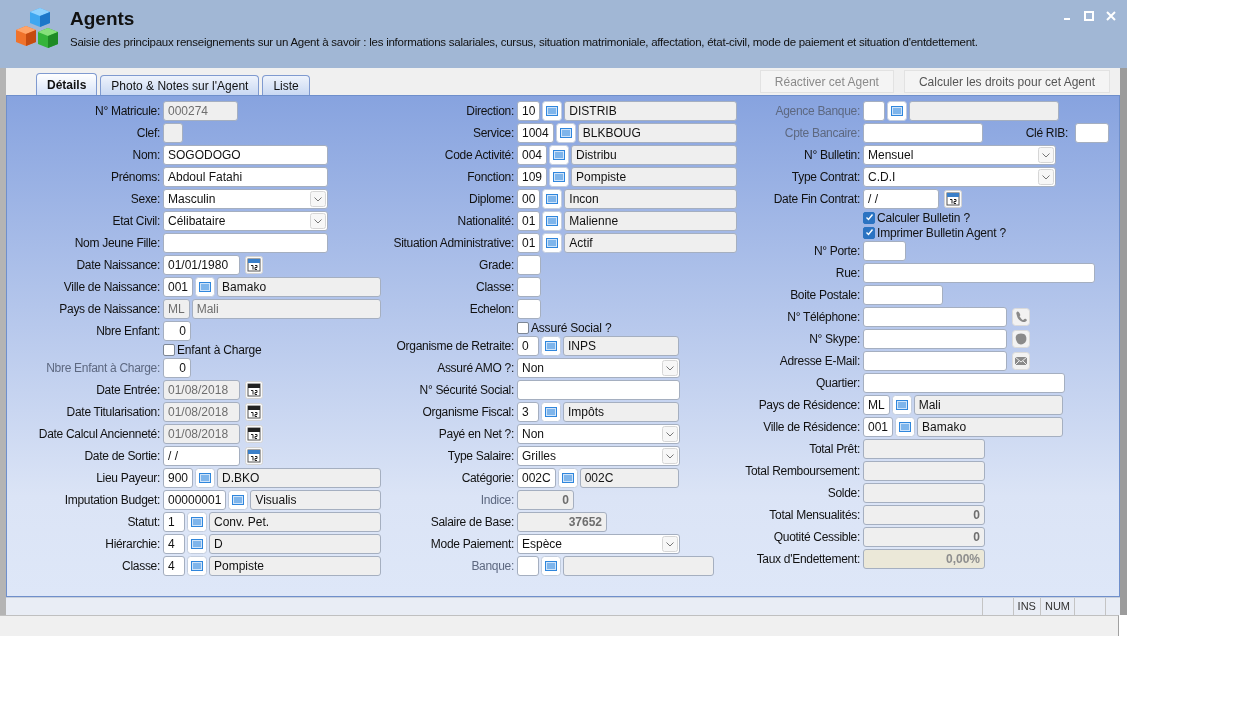 The image size is (1251, 706). What do you see at coordinates (1006, 81) in the screenshot?
I see `action-button: Calculer les droits pour cet Agent` at bounding box center [1006, 81].